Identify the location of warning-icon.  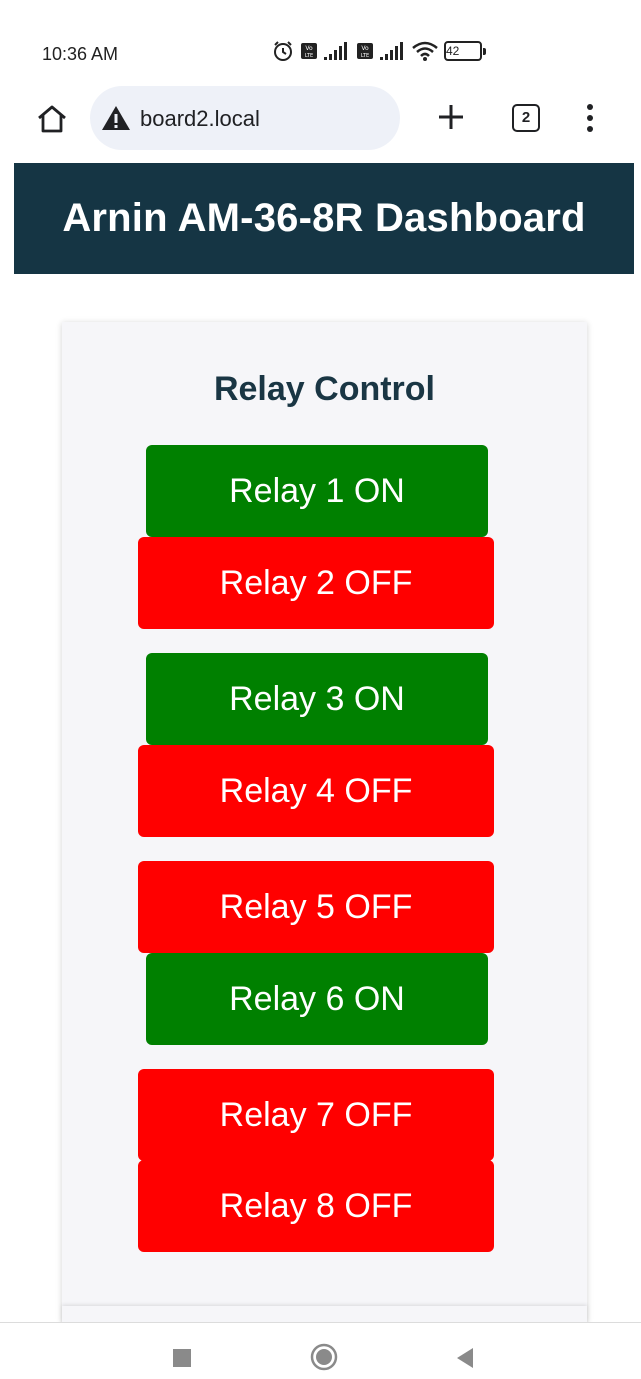
(116, 120).